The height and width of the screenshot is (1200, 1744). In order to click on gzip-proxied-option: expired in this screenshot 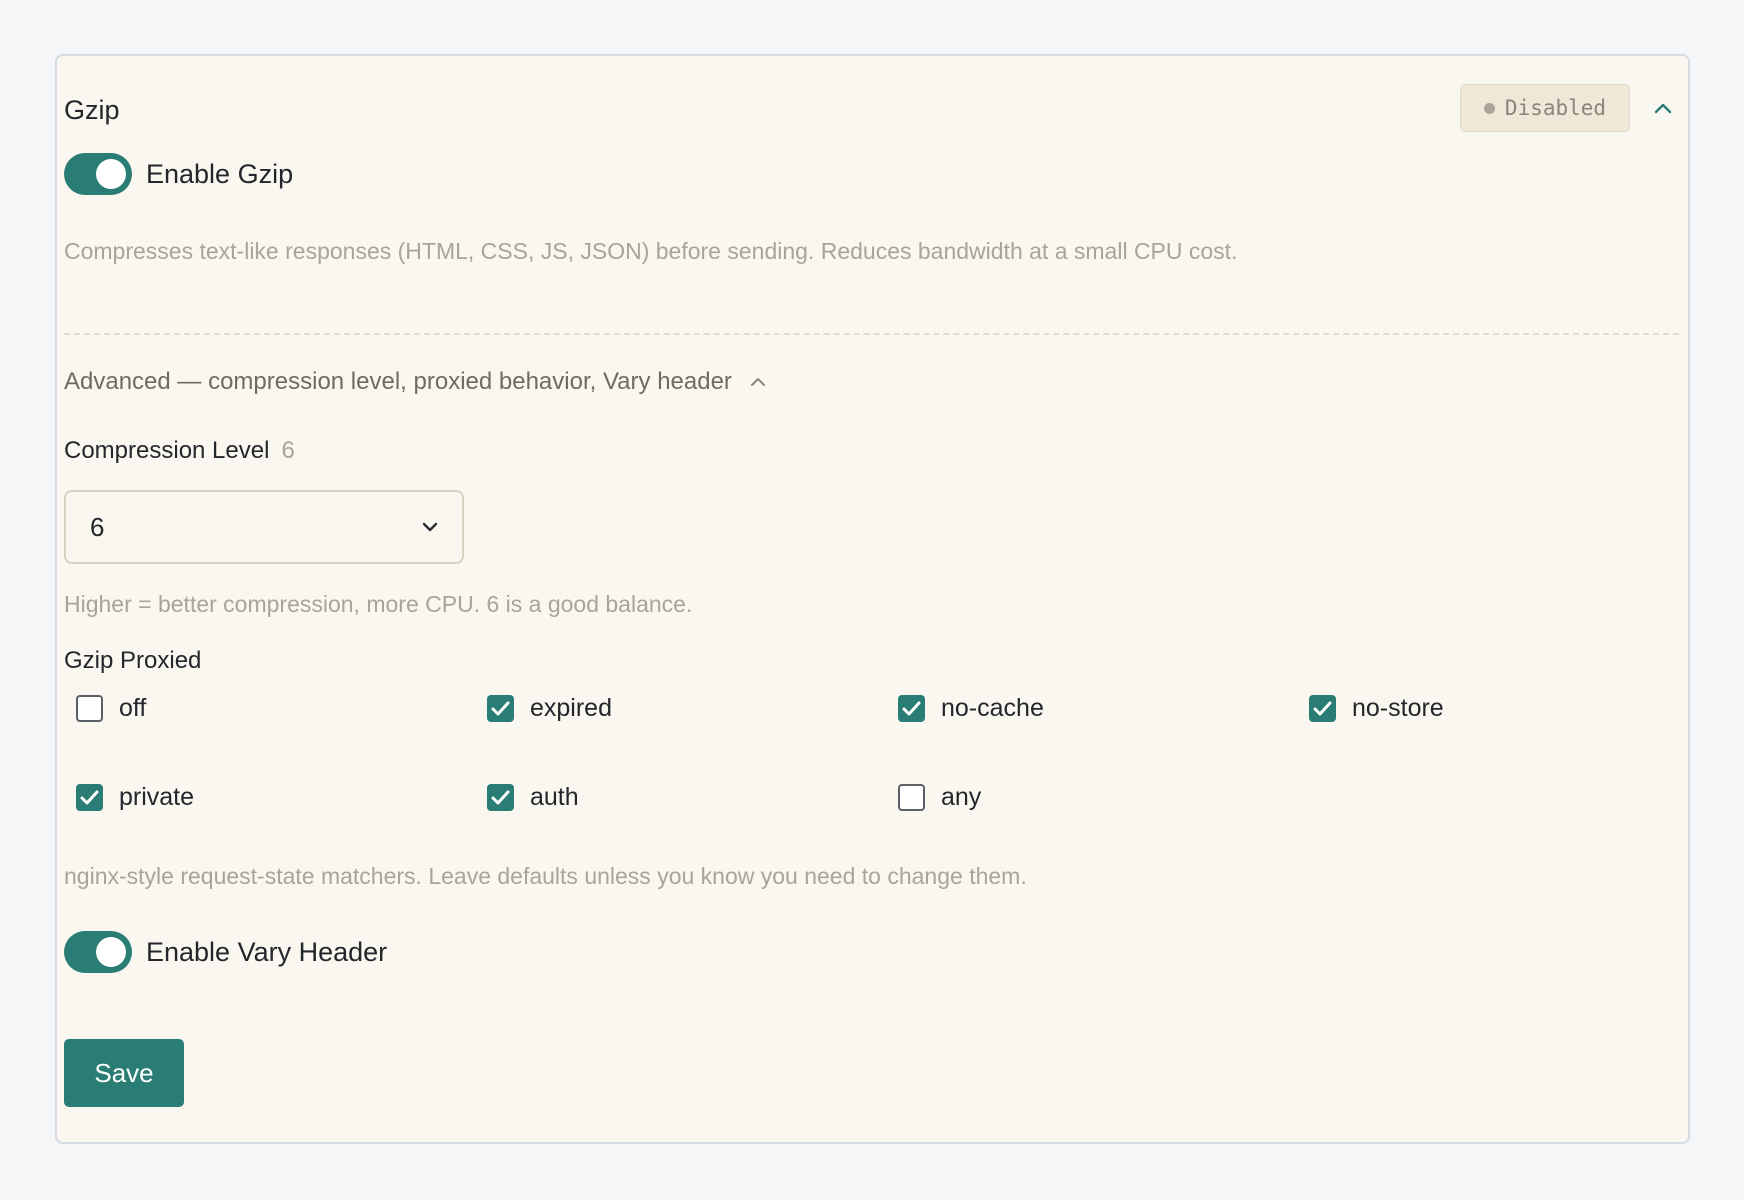, I will do `click(549, 708)`.